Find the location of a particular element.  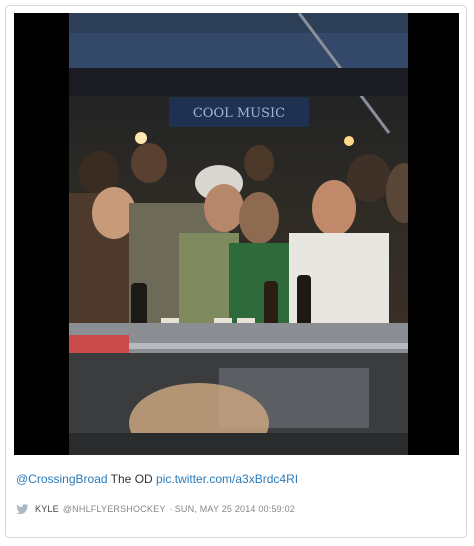

sign-text: COOL MUSIC is located at coordinates (239, 113).